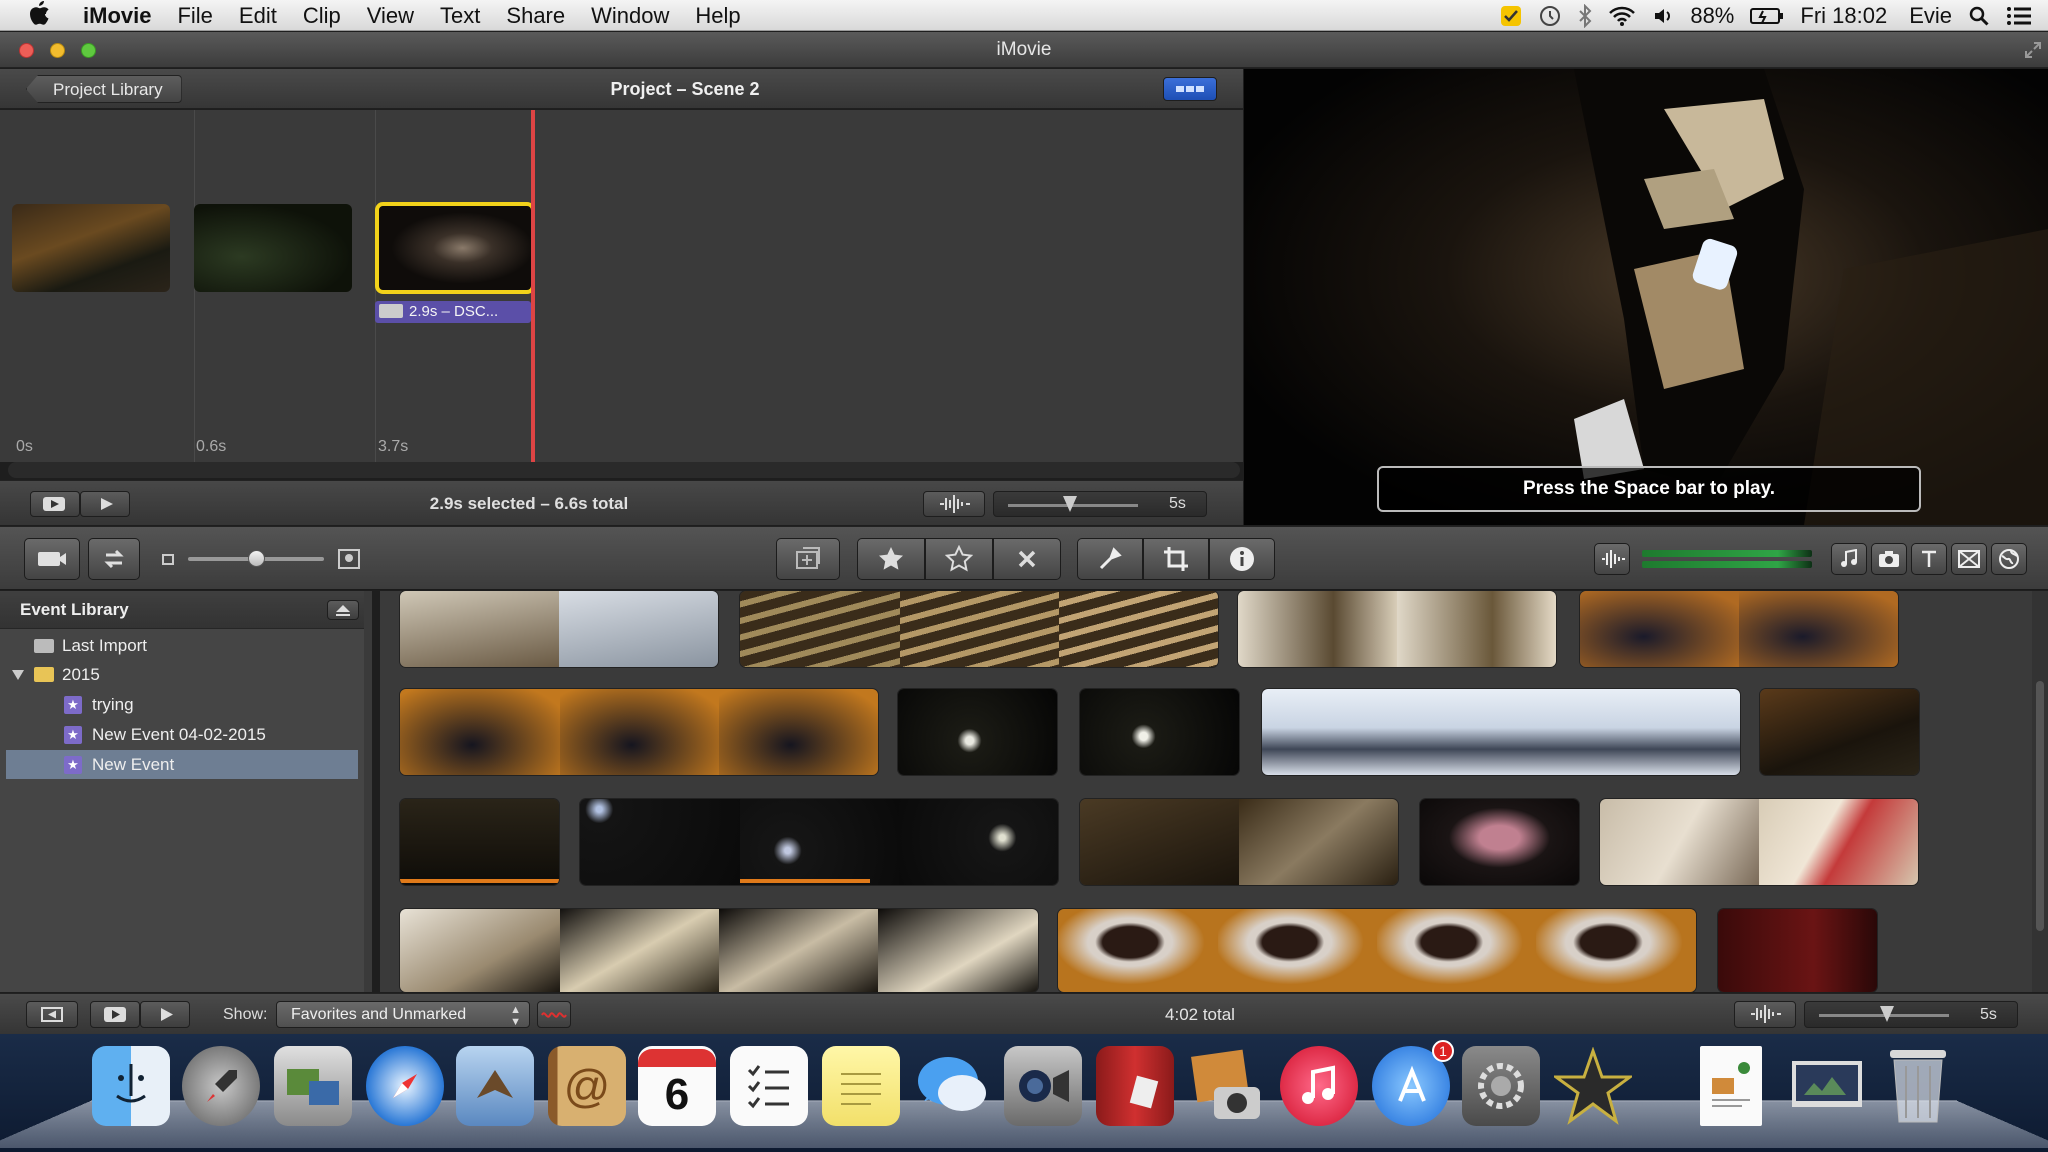 Image resolution: width=2048 pixels, height=1152 pixels. What do you see at coordinates (221, 1086) in the screenshot?
I see `launchpad-icon` at bounding box center [221, 1086].